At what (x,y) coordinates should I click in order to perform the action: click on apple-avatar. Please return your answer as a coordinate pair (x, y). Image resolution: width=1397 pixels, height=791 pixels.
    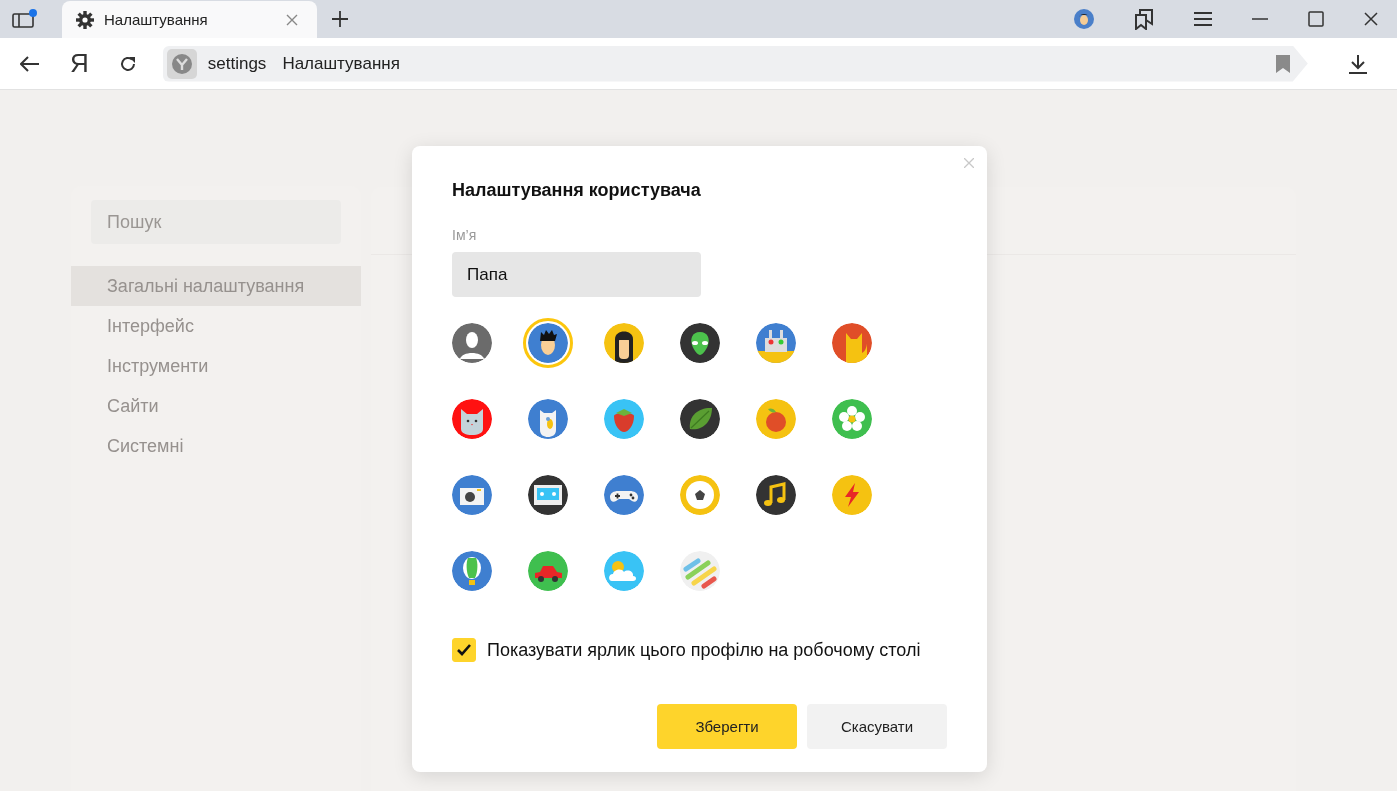
    Looking at the image, I should click on (776, 419).